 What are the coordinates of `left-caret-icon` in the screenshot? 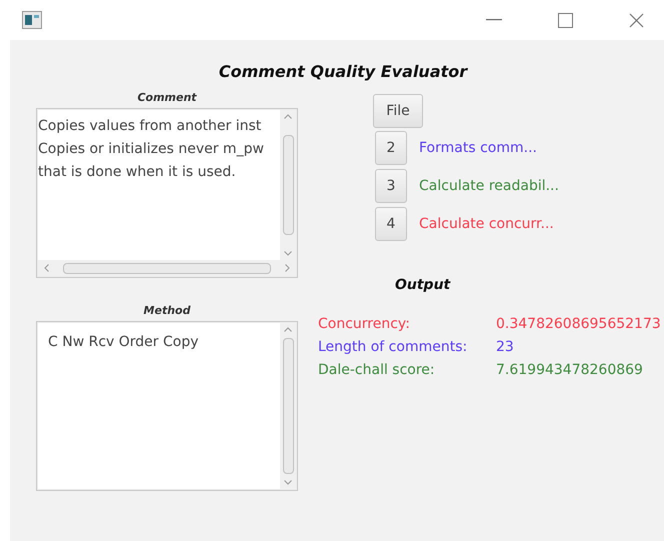 It's located at (46, 268).